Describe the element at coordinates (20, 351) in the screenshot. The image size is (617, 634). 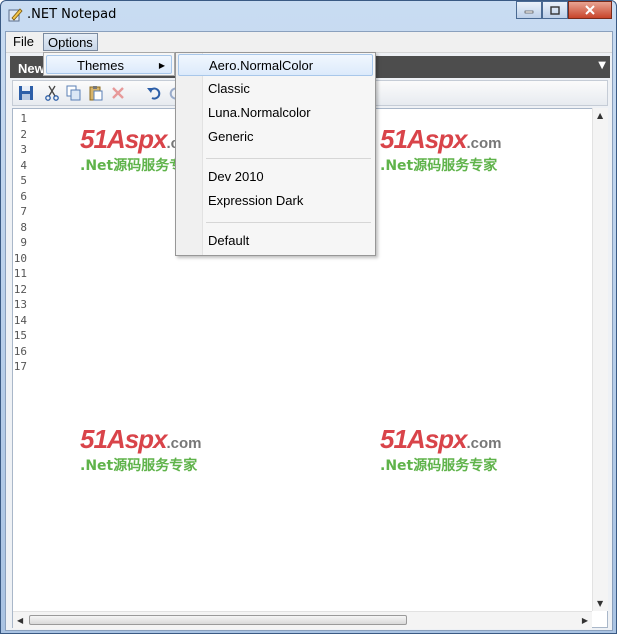
I see `line-number: 16` at that location.